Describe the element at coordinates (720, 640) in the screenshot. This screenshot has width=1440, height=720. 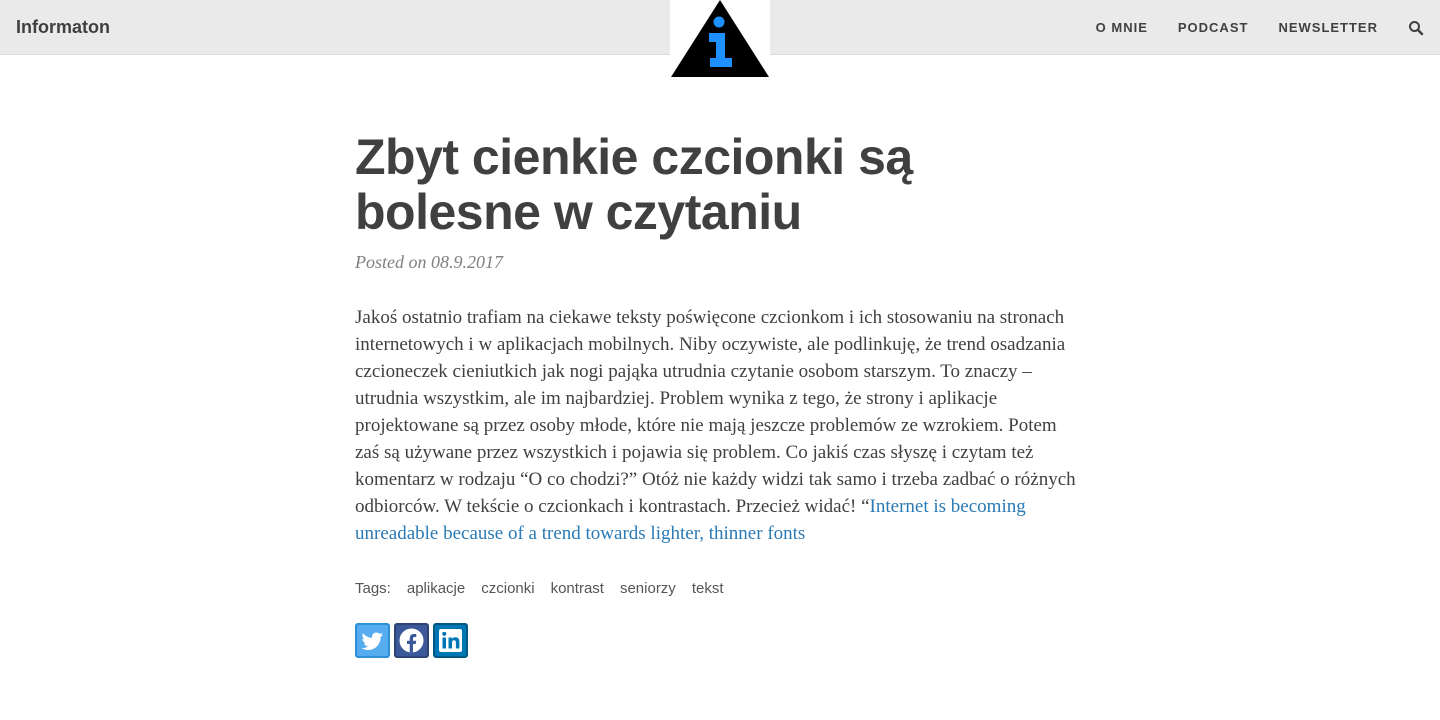
I see `share-buttons` at that location.